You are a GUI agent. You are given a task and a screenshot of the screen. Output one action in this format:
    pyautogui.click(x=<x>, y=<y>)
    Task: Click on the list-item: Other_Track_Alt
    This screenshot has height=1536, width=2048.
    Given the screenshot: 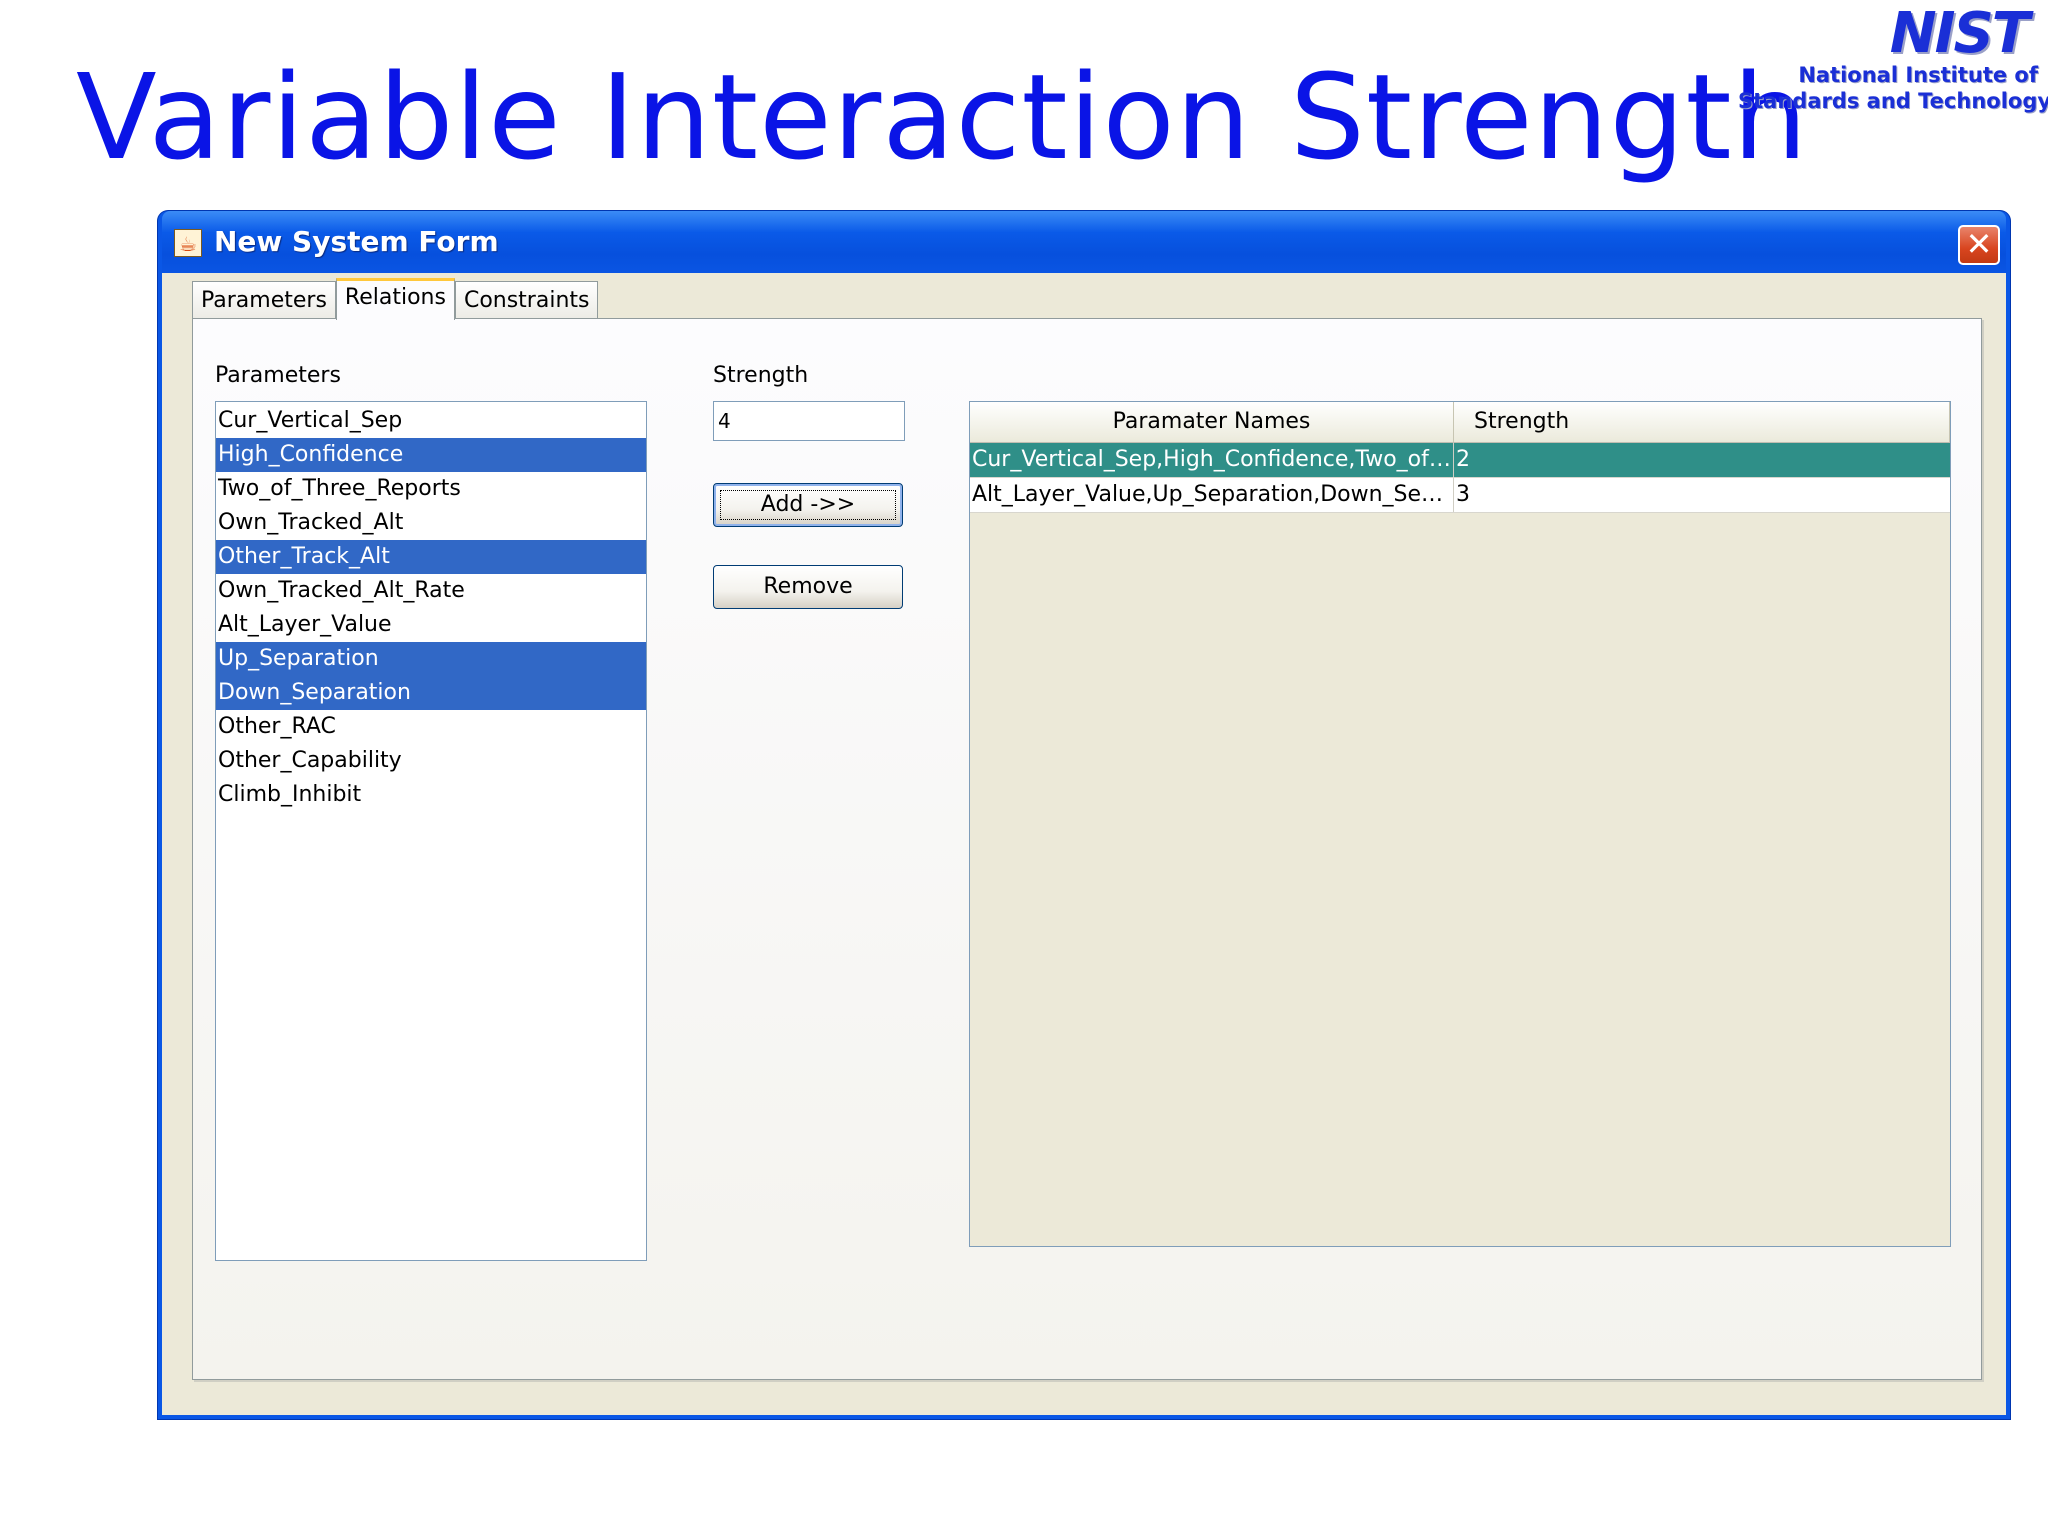 What is the action you would take?
    pyautogui.click(x=431, y=557)
    